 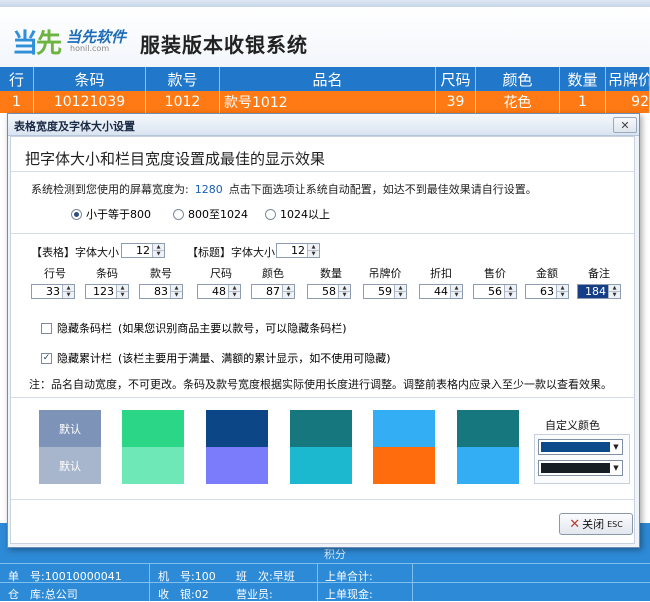 I want to click on col-label-qty: 数量, so click(x=331, y=273).